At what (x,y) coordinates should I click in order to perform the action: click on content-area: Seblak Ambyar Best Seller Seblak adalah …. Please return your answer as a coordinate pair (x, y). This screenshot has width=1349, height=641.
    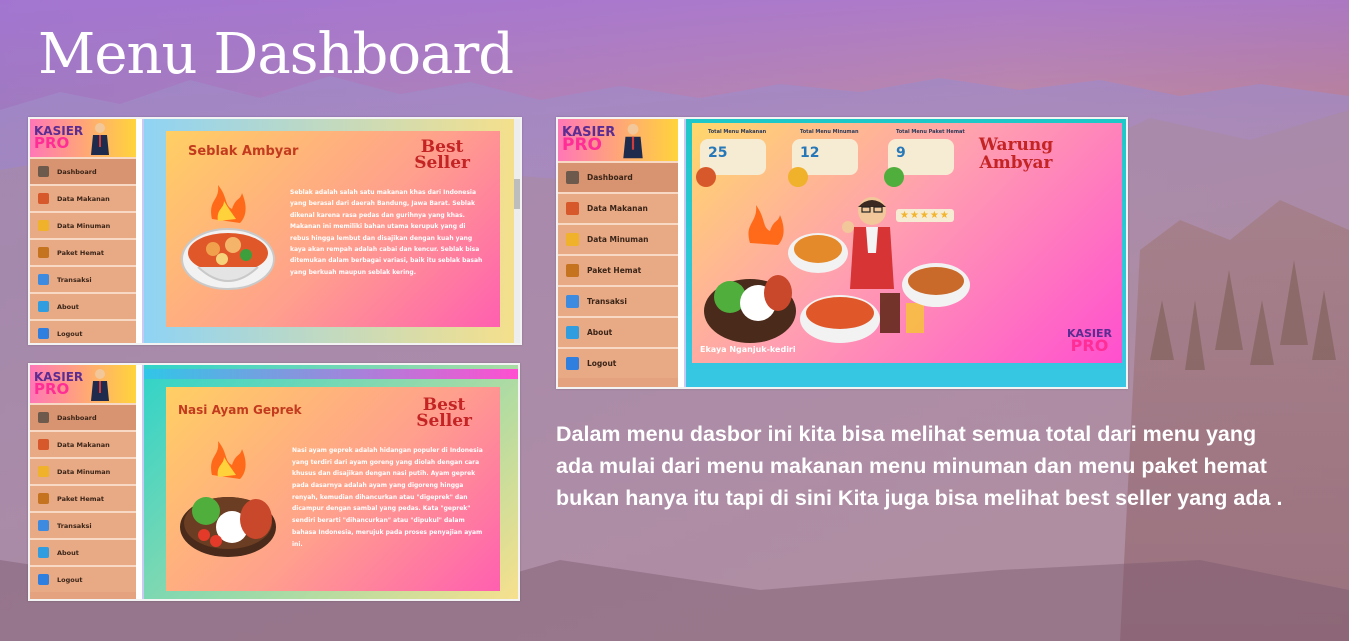
    Looking at the image, I should click on (332, 231).